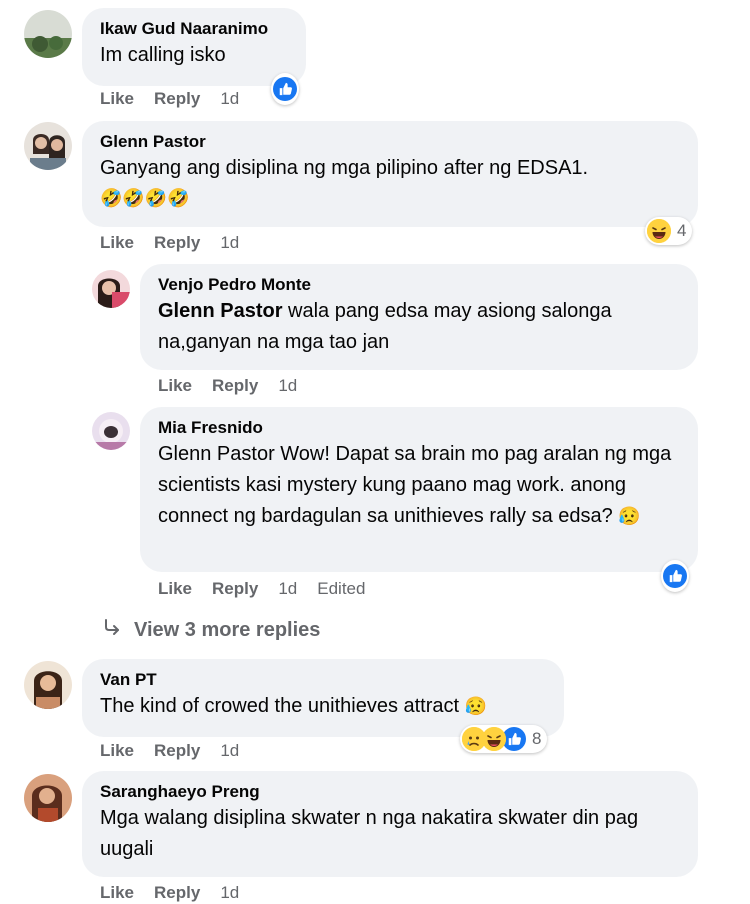 The width and height of the screenshot is (750, 904). What do you see at coordinates (419, 428) in the screenshot?
I see `comment-author: Mia Fresnido` at bounding box center [419, 428].